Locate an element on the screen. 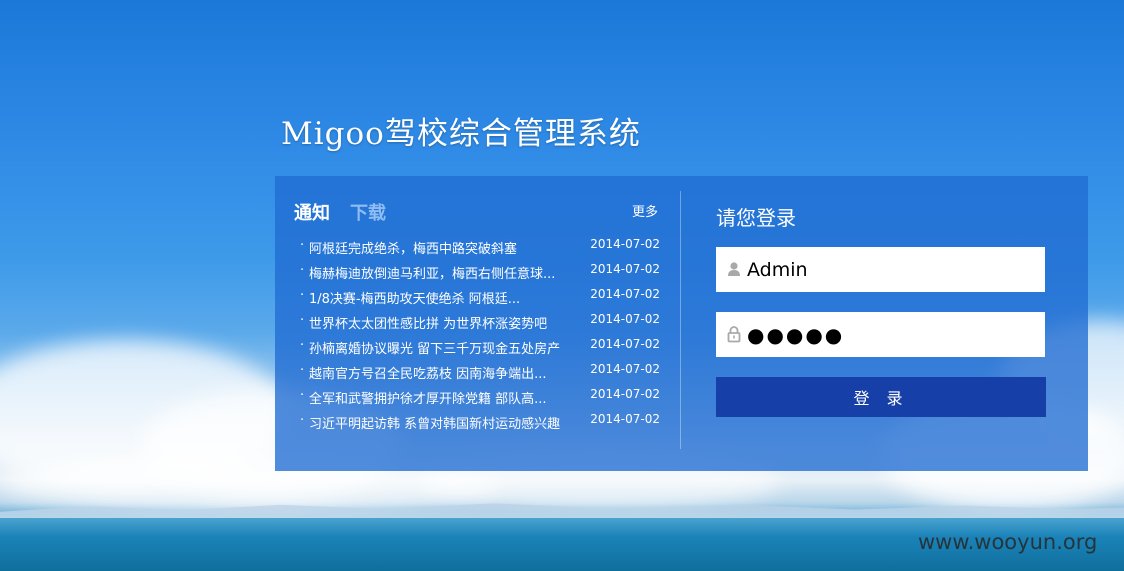 The height and width of the screenshot is (571, 1124). news-item: · 1/8决赛-梅西助攻天使绝杀 阿根廷... 2014-07-02 is located at coordinates (482, 297).